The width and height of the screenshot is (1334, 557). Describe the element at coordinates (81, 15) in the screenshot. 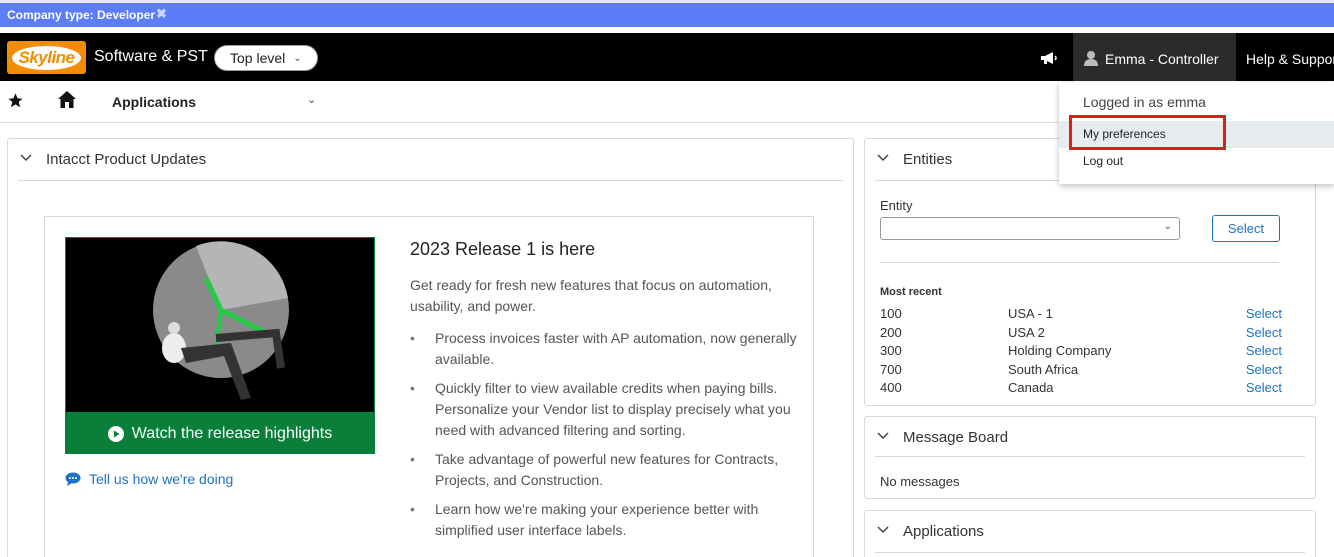

I see `company-type-label: Company type: Developer` at that location.